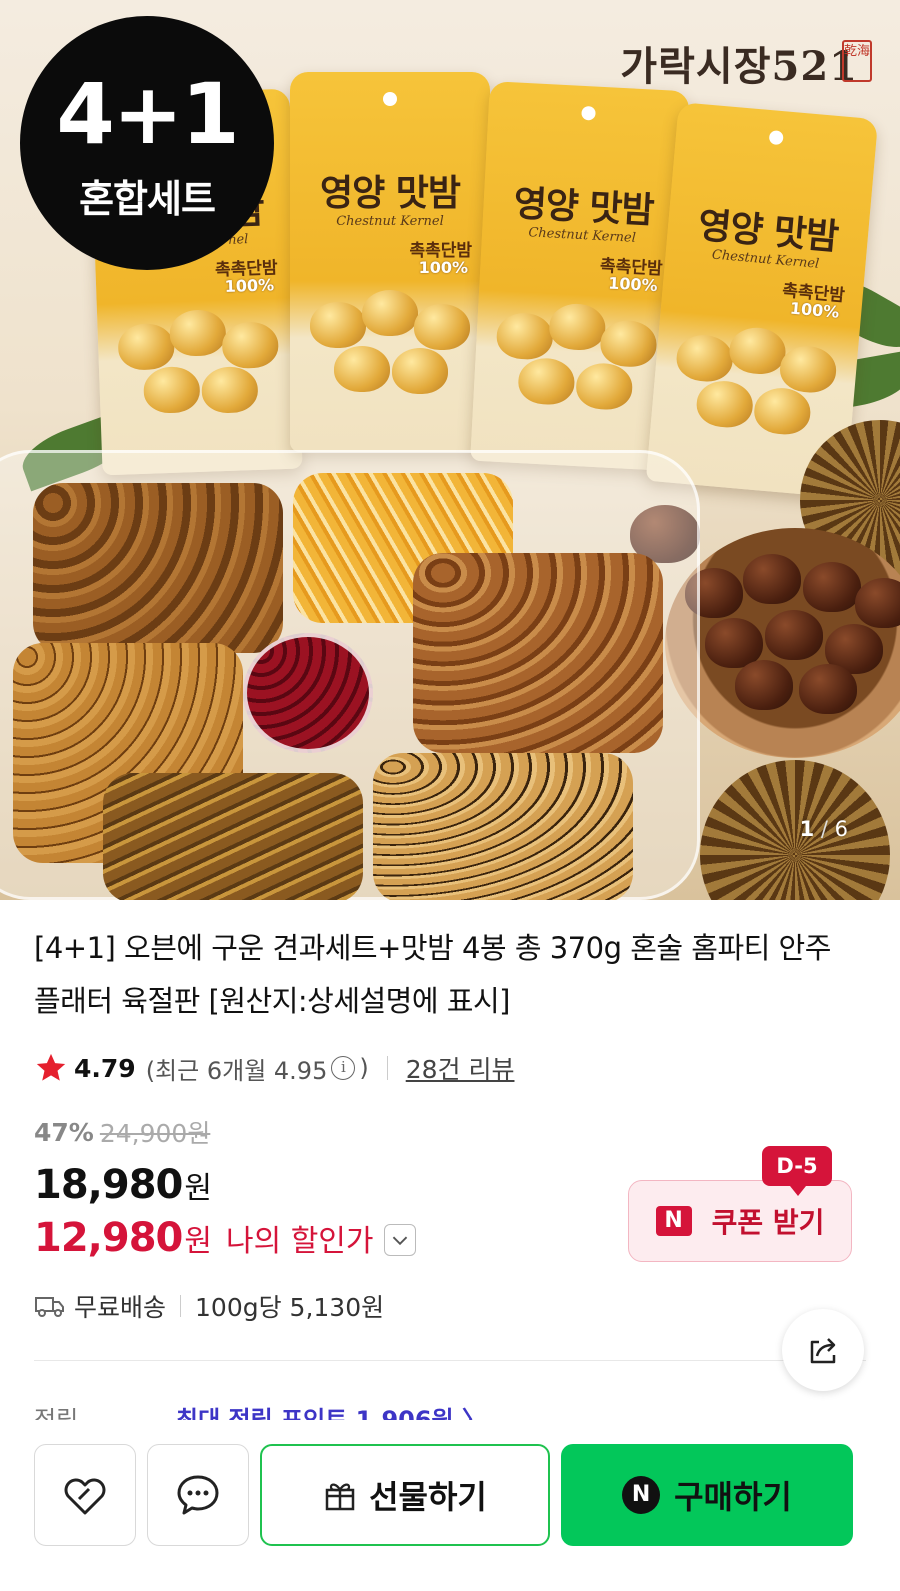 The height and width of the screenshot is (1591, 900). What do you see at coordinates (450, 1360) in the screenshot?
I see `section-divider` at bounding box center [450, 1360].